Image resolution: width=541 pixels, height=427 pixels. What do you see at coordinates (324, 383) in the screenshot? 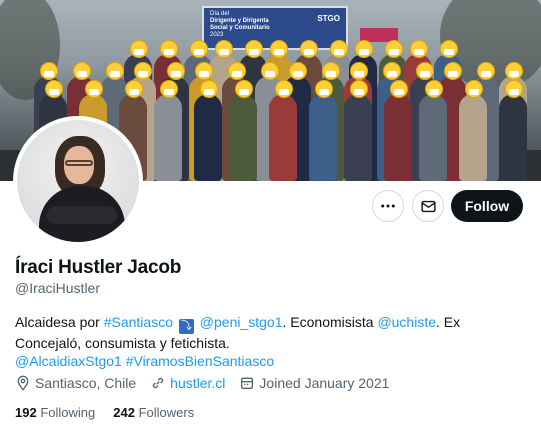
I see `joined-text: Joined January 2021` at bounding box center [324, 383].